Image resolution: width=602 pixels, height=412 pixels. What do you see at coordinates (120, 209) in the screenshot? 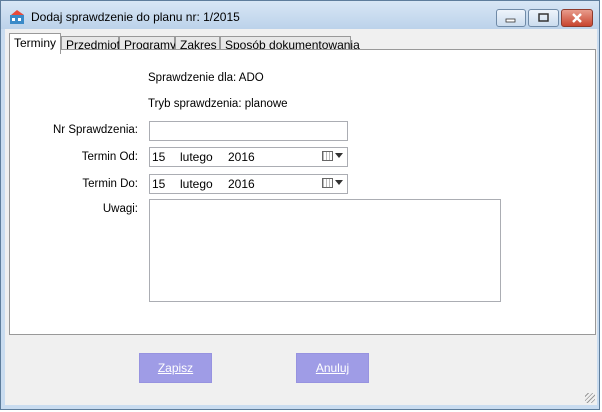
I see `uwagi-label: Uwagi:` at bounding box center [120, 209].